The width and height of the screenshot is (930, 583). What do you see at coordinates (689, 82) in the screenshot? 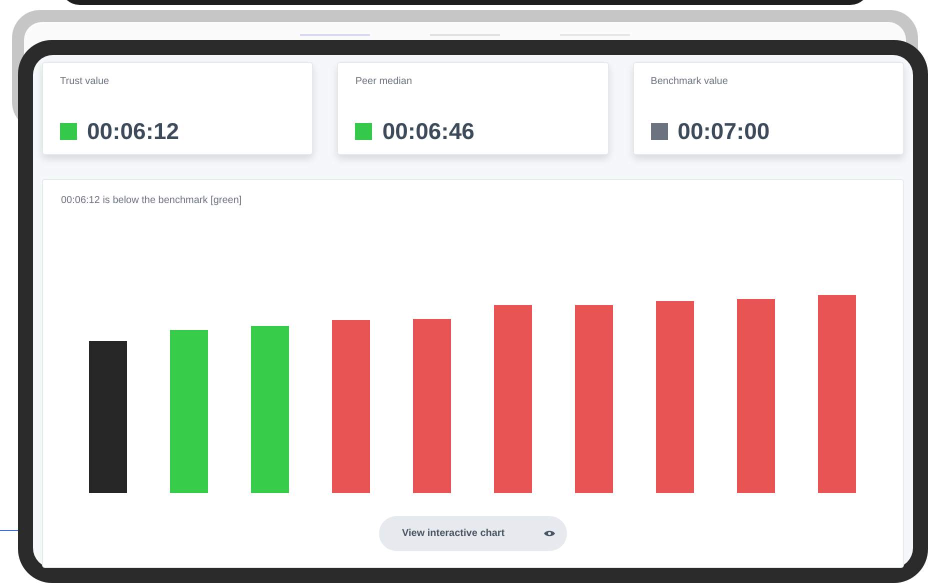
I see `metric-label: Benchmark value` at bounding box center [689, 82].